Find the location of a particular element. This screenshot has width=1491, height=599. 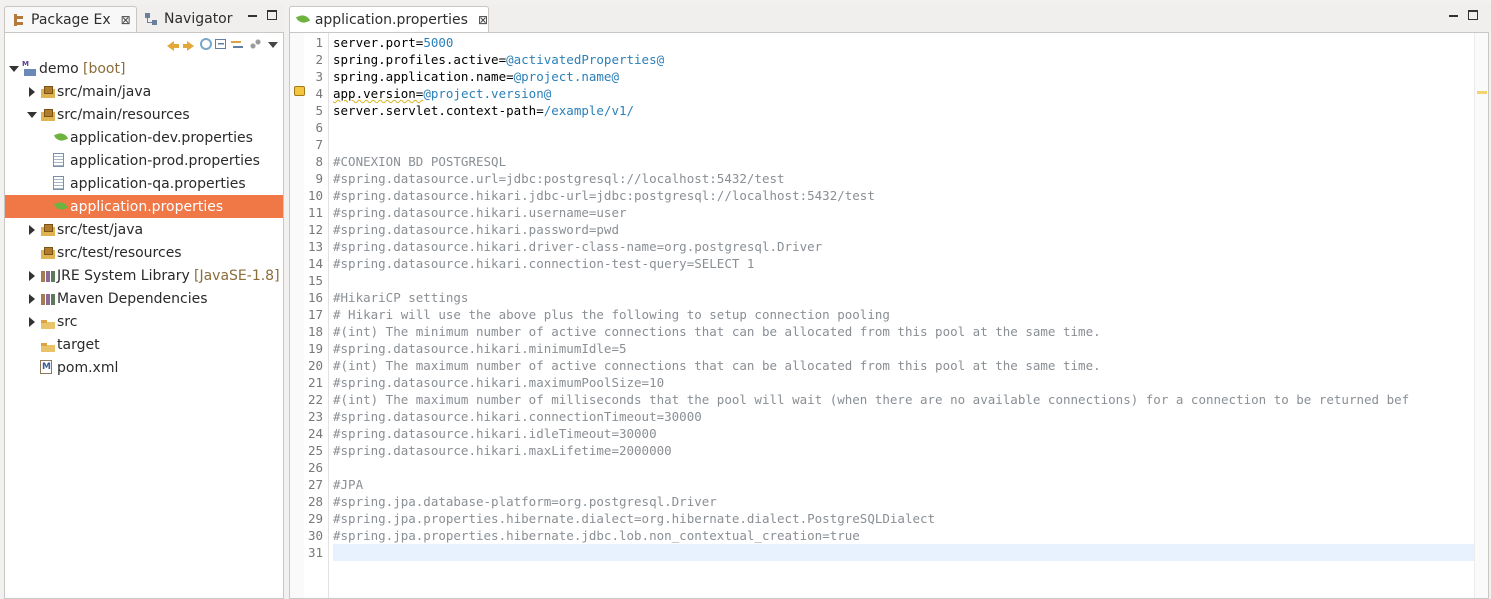

tree-item: src/test/resources is located at coordinates (144, 252).